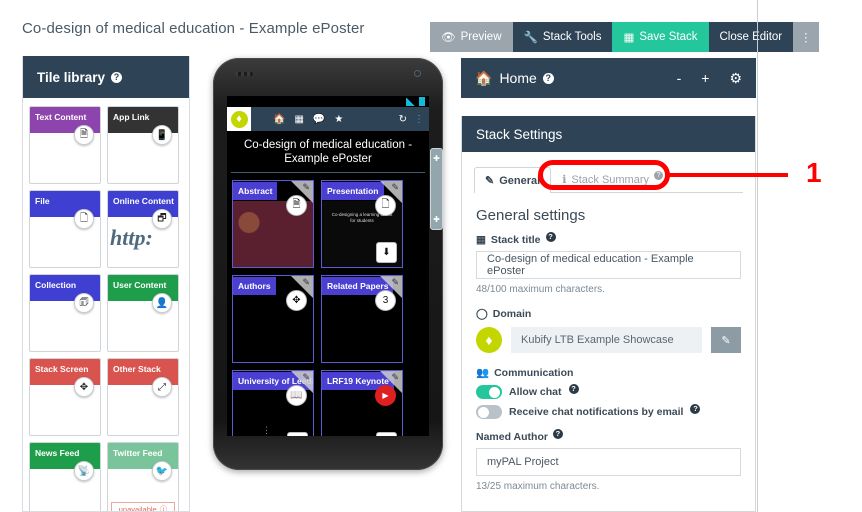 Image resolution: width=862 pixels, height=512 pixels. Describe the element at coordinates (163, 508) in the screenshot. I see `help-icon: ⓘ` at that location.